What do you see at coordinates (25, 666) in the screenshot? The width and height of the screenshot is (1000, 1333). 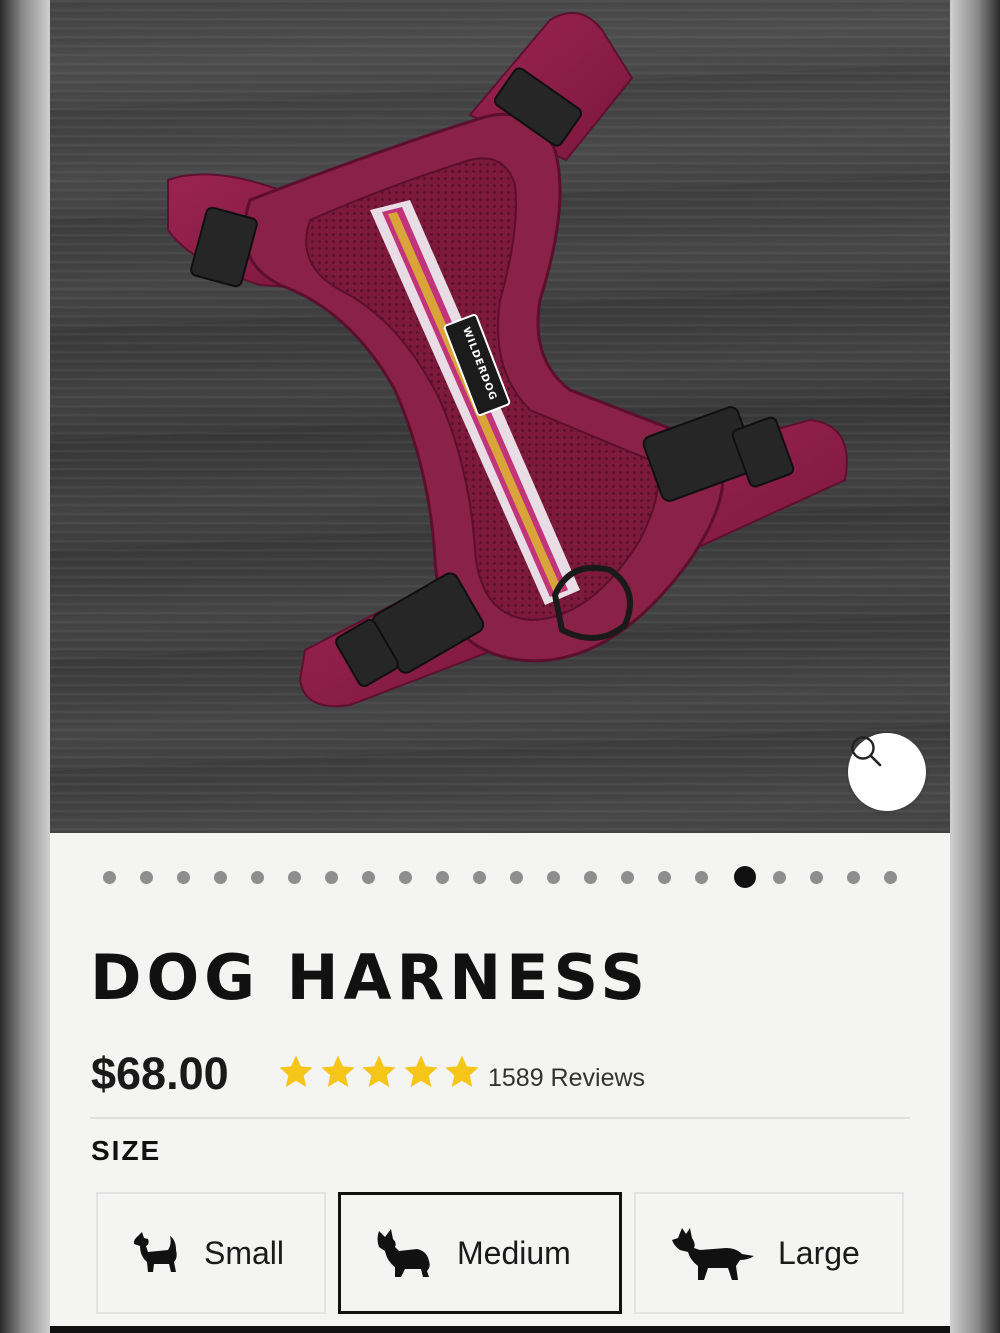 I see `letterbox-left` at bounding box center [25, 666].